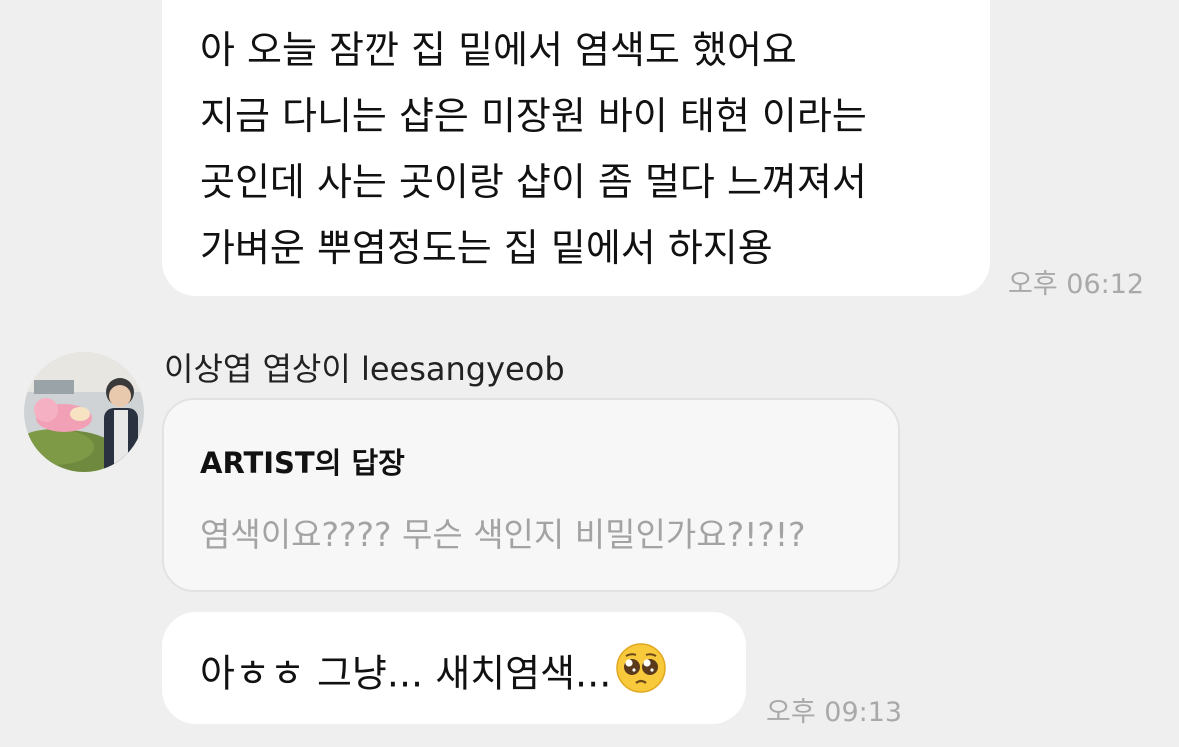  I want to click on sender-name: 이상엽 엽상이 leesangyeob, so click(364, 369).